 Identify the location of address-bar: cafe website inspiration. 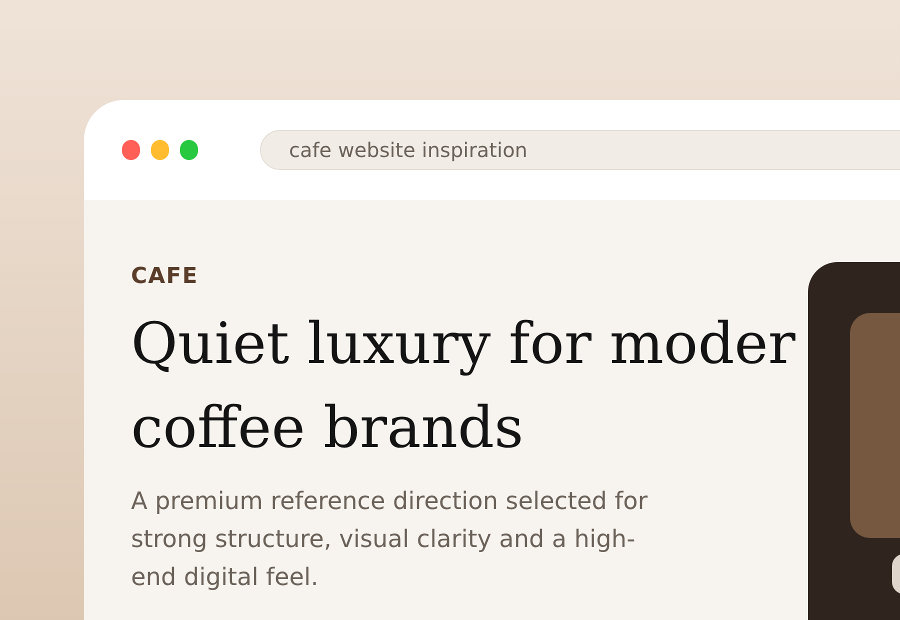
(580, 150).